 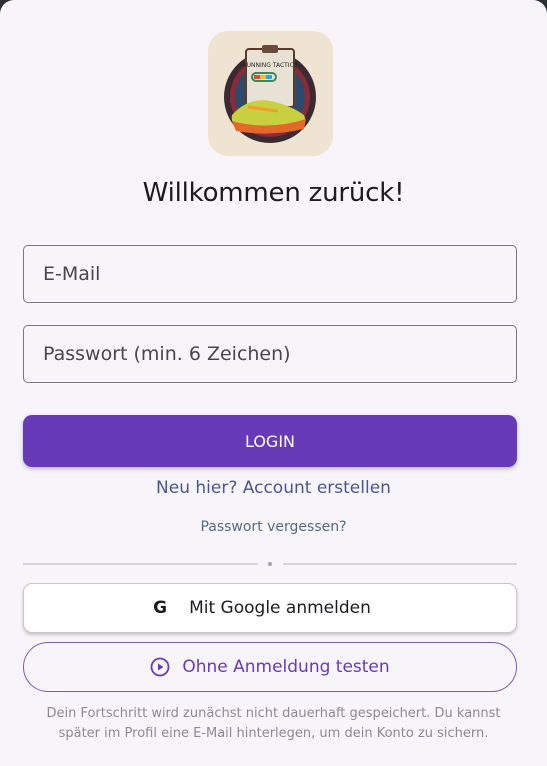 What do you see at coordinates (140, 564) in the screenshot?
I see `divider-left` at bounding box center [140, 564].